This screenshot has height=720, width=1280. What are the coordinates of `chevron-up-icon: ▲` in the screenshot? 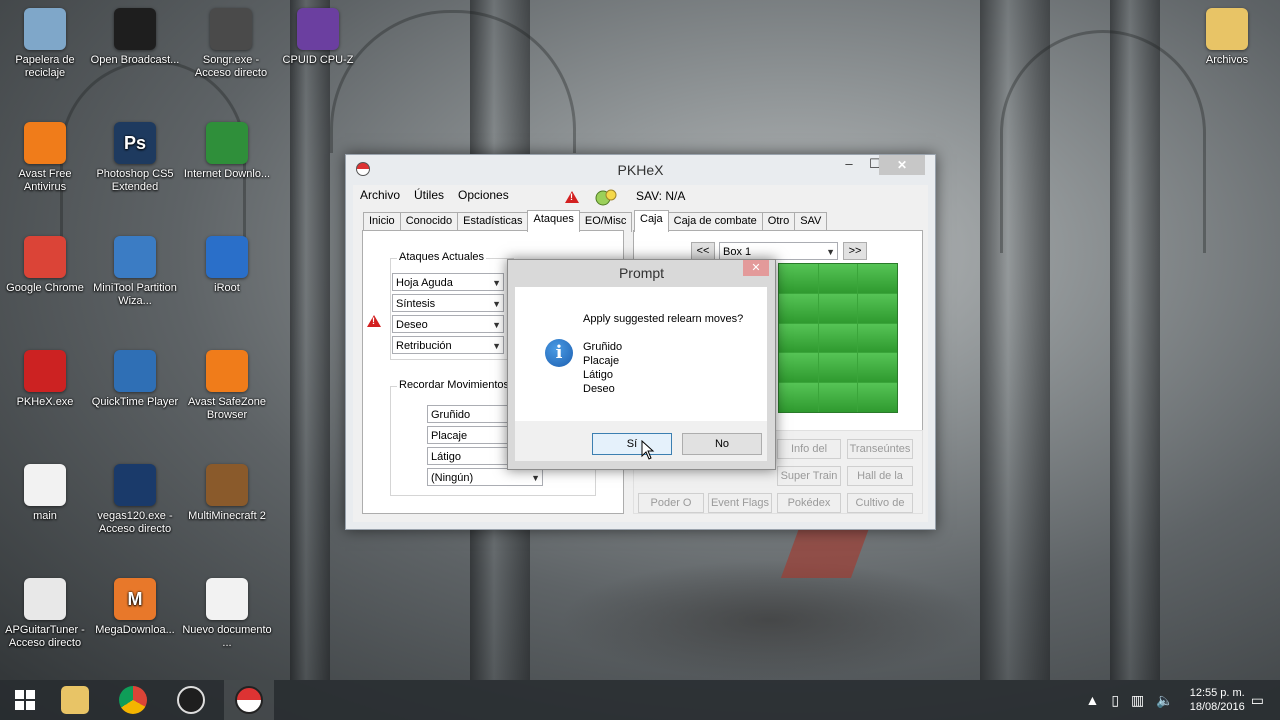 It's located at (1092, 700).